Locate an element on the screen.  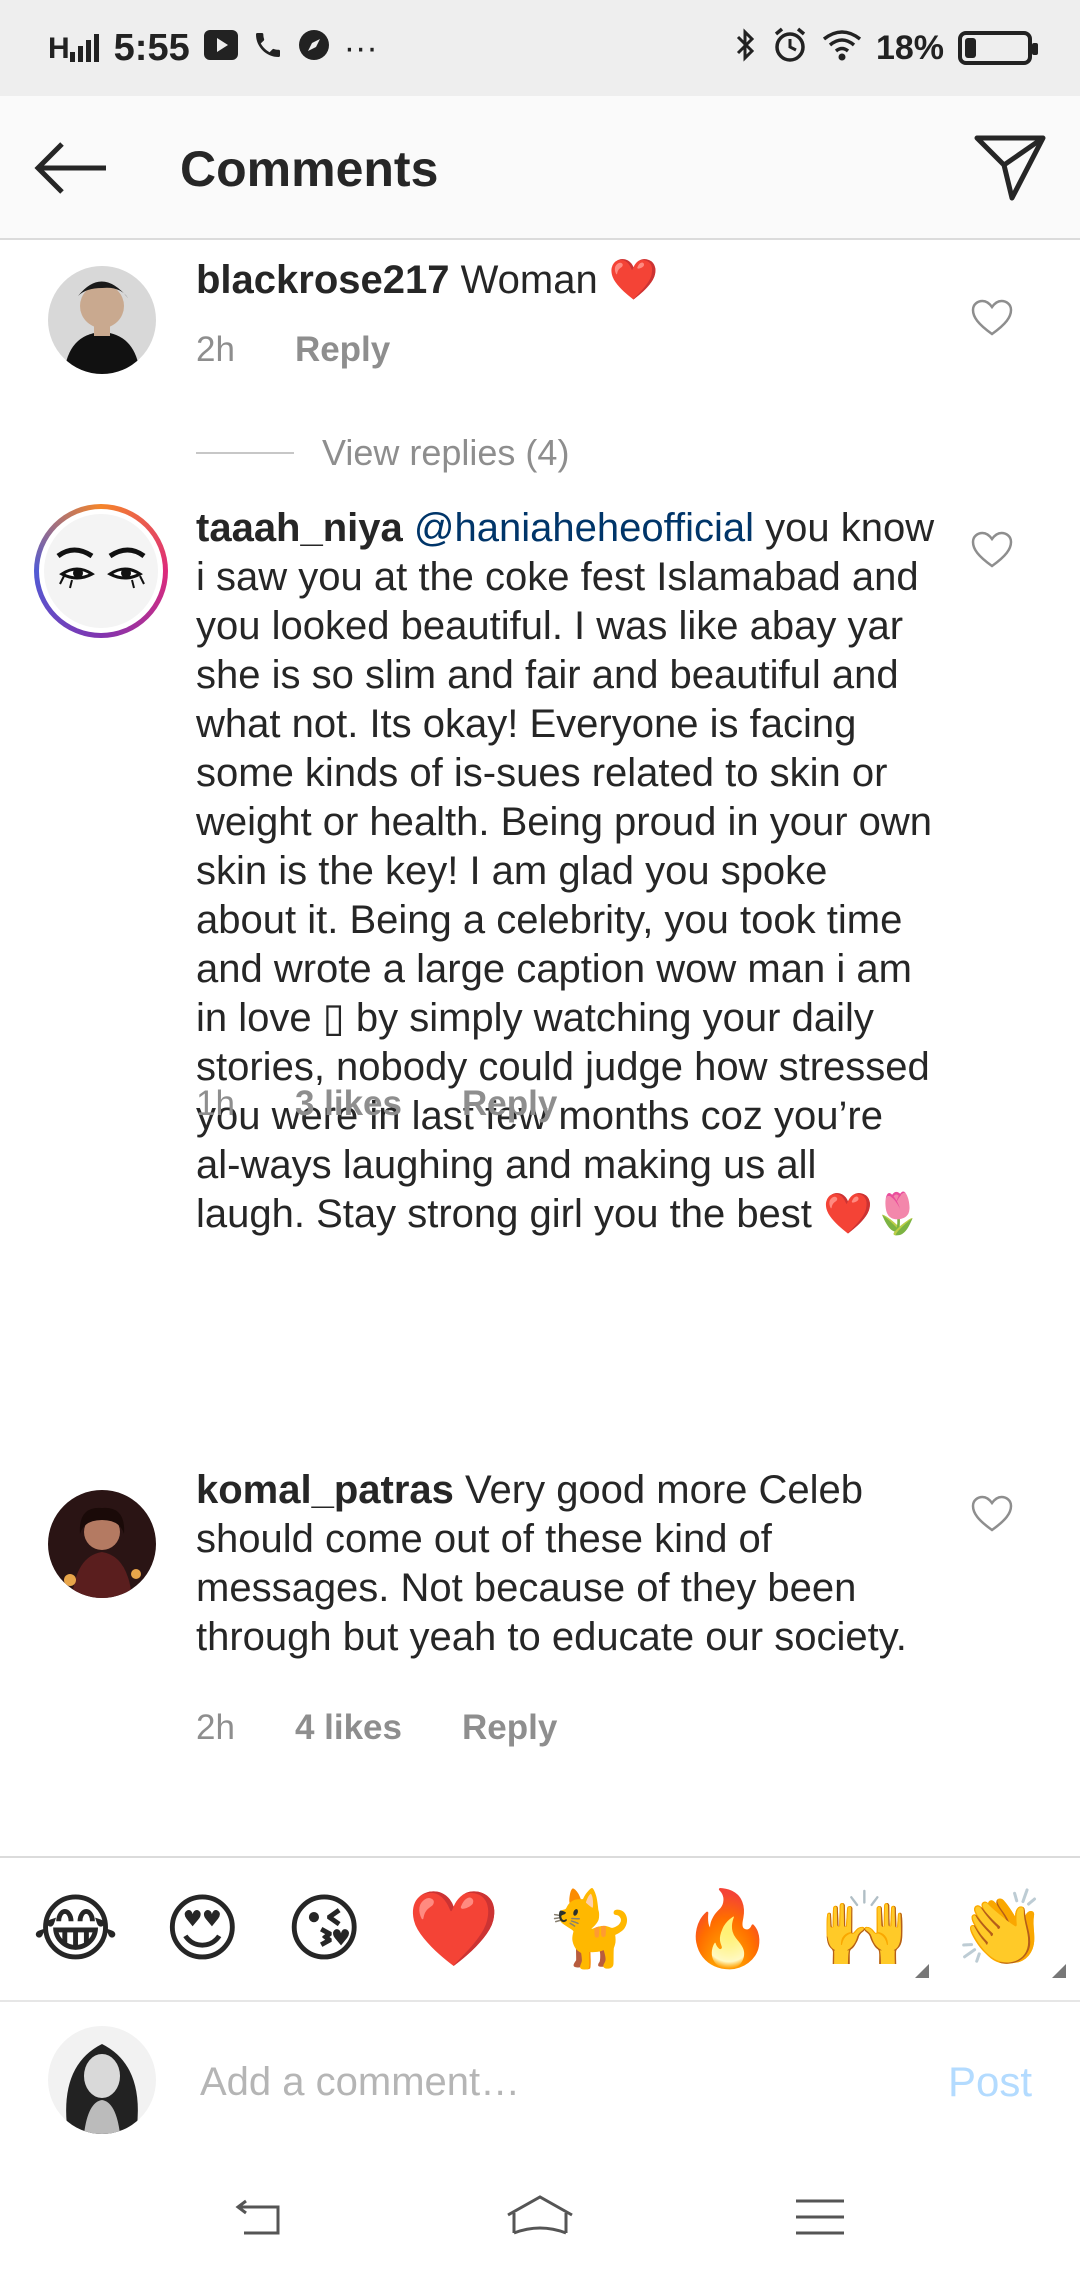
alarm-icon is located at coordinates (790, 48).